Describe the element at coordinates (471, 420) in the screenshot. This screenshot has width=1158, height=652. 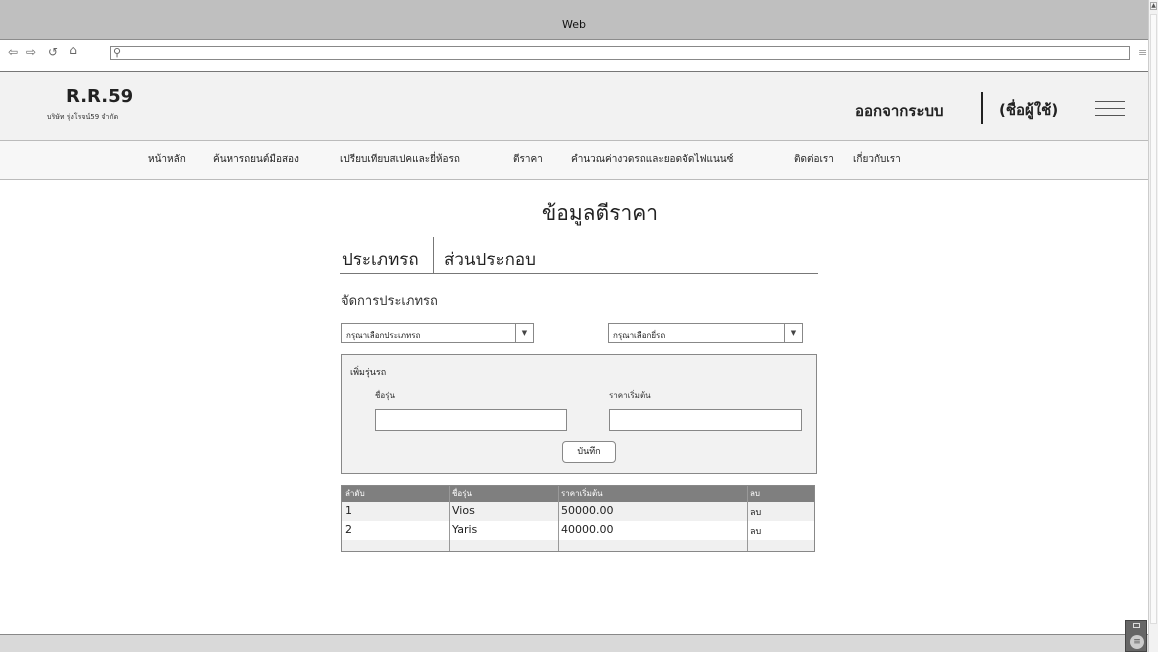
I see `model-name-input` at that location.